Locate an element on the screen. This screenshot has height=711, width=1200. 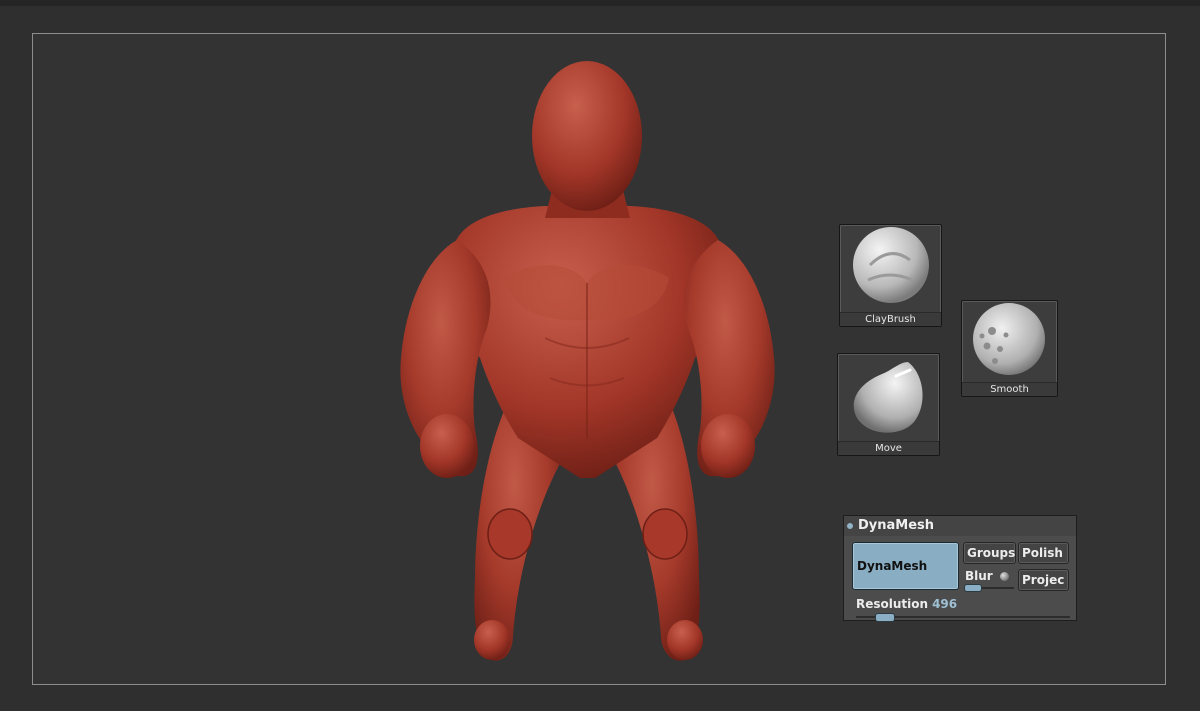
dynamesh-button: DynaMesh is located at coordinates (905, 566).